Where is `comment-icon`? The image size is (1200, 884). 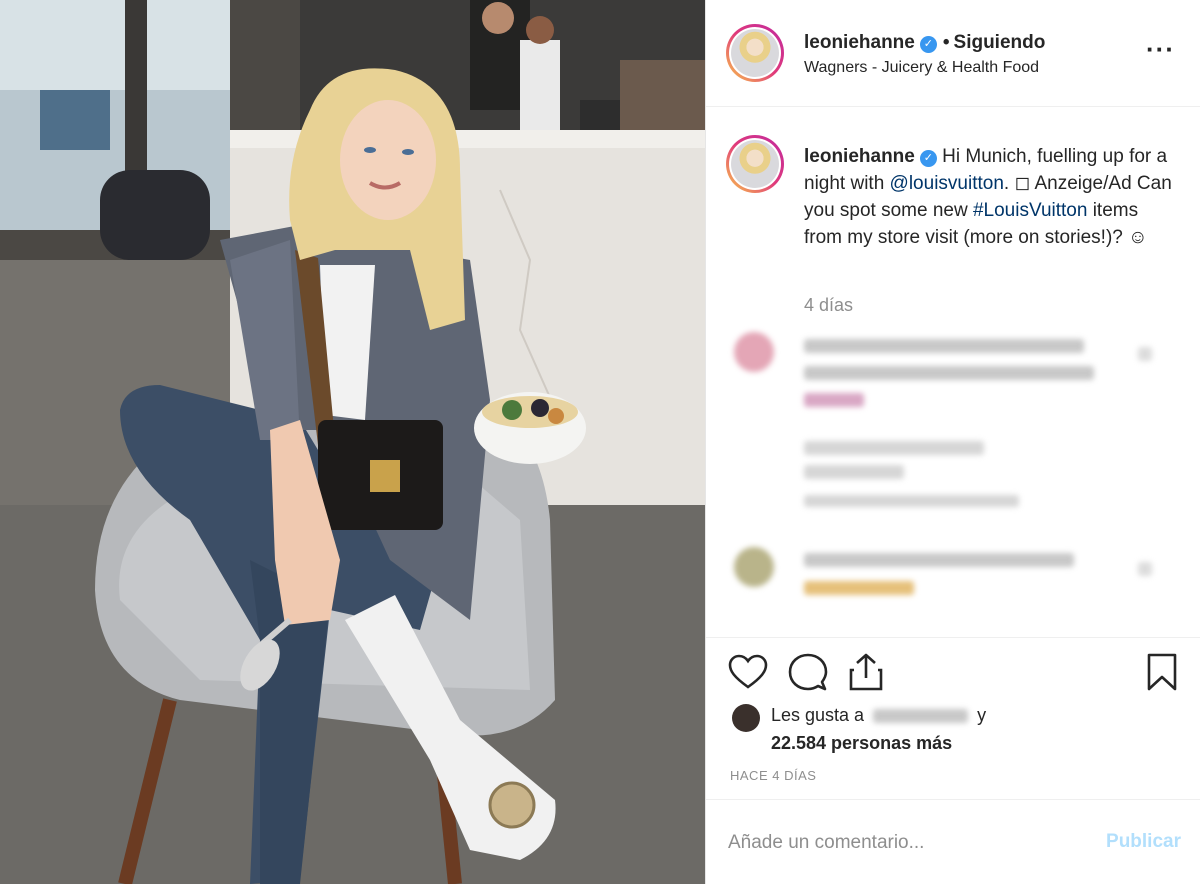 comment-icon is located at coordinates (808, 672).